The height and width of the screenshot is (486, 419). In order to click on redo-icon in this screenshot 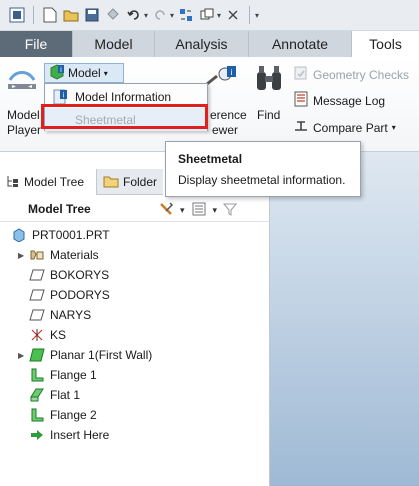, I will do `click(160, 15)`.